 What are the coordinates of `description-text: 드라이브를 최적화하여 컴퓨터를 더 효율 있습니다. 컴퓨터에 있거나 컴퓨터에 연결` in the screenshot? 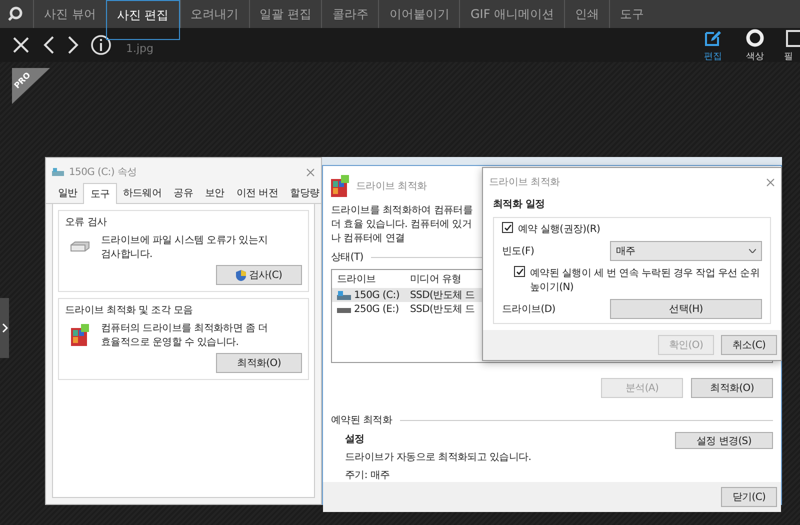 It's located at (402, 224).